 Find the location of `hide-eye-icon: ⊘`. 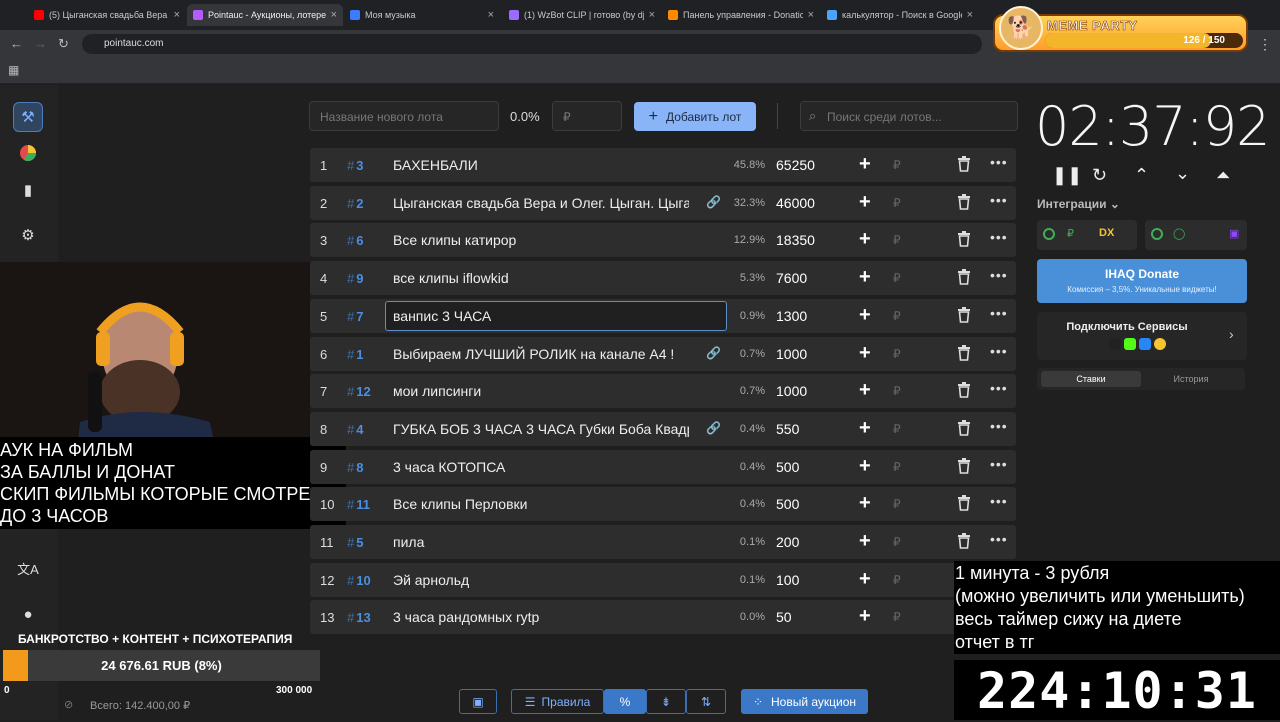

hide-eye-icon: ⊘ is located at coordinates (68, 704).